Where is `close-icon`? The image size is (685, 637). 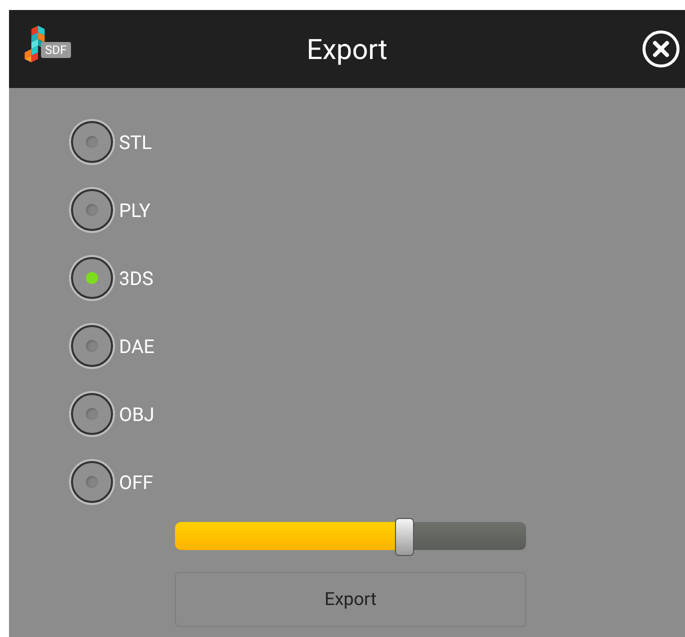
close-icon is located at coordinates (661, 49).